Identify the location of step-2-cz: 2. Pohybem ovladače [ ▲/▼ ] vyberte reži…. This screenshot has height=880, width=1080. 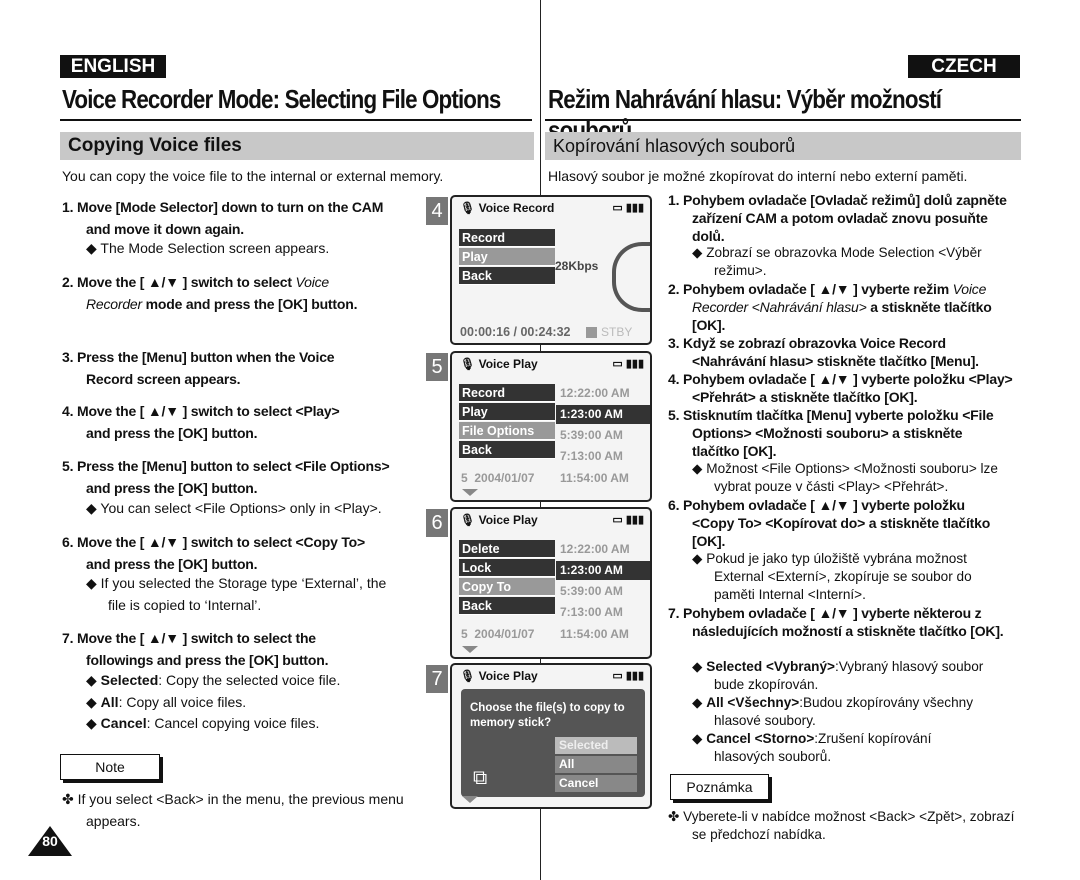
(830, 307).